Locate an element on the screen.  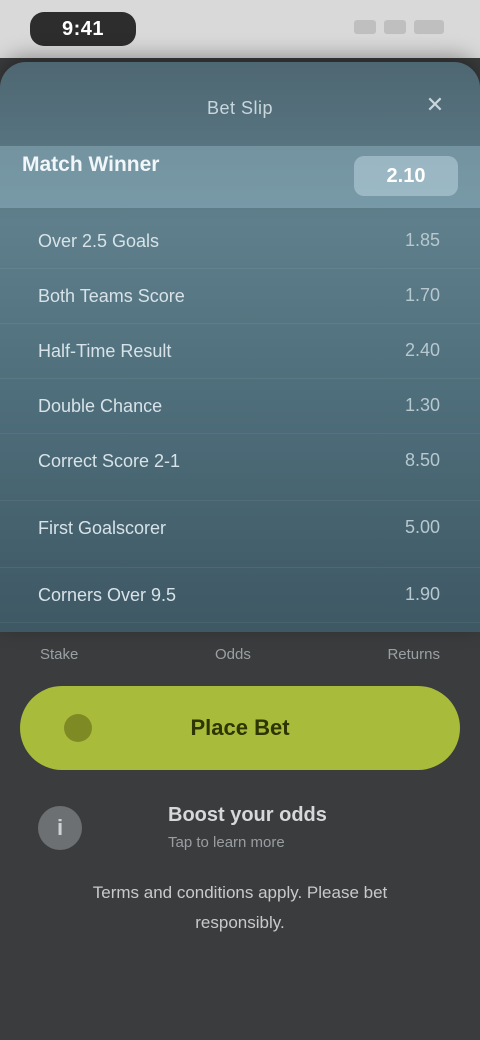
place-bet-button: Place Bet is located at coordinates (240, 728).